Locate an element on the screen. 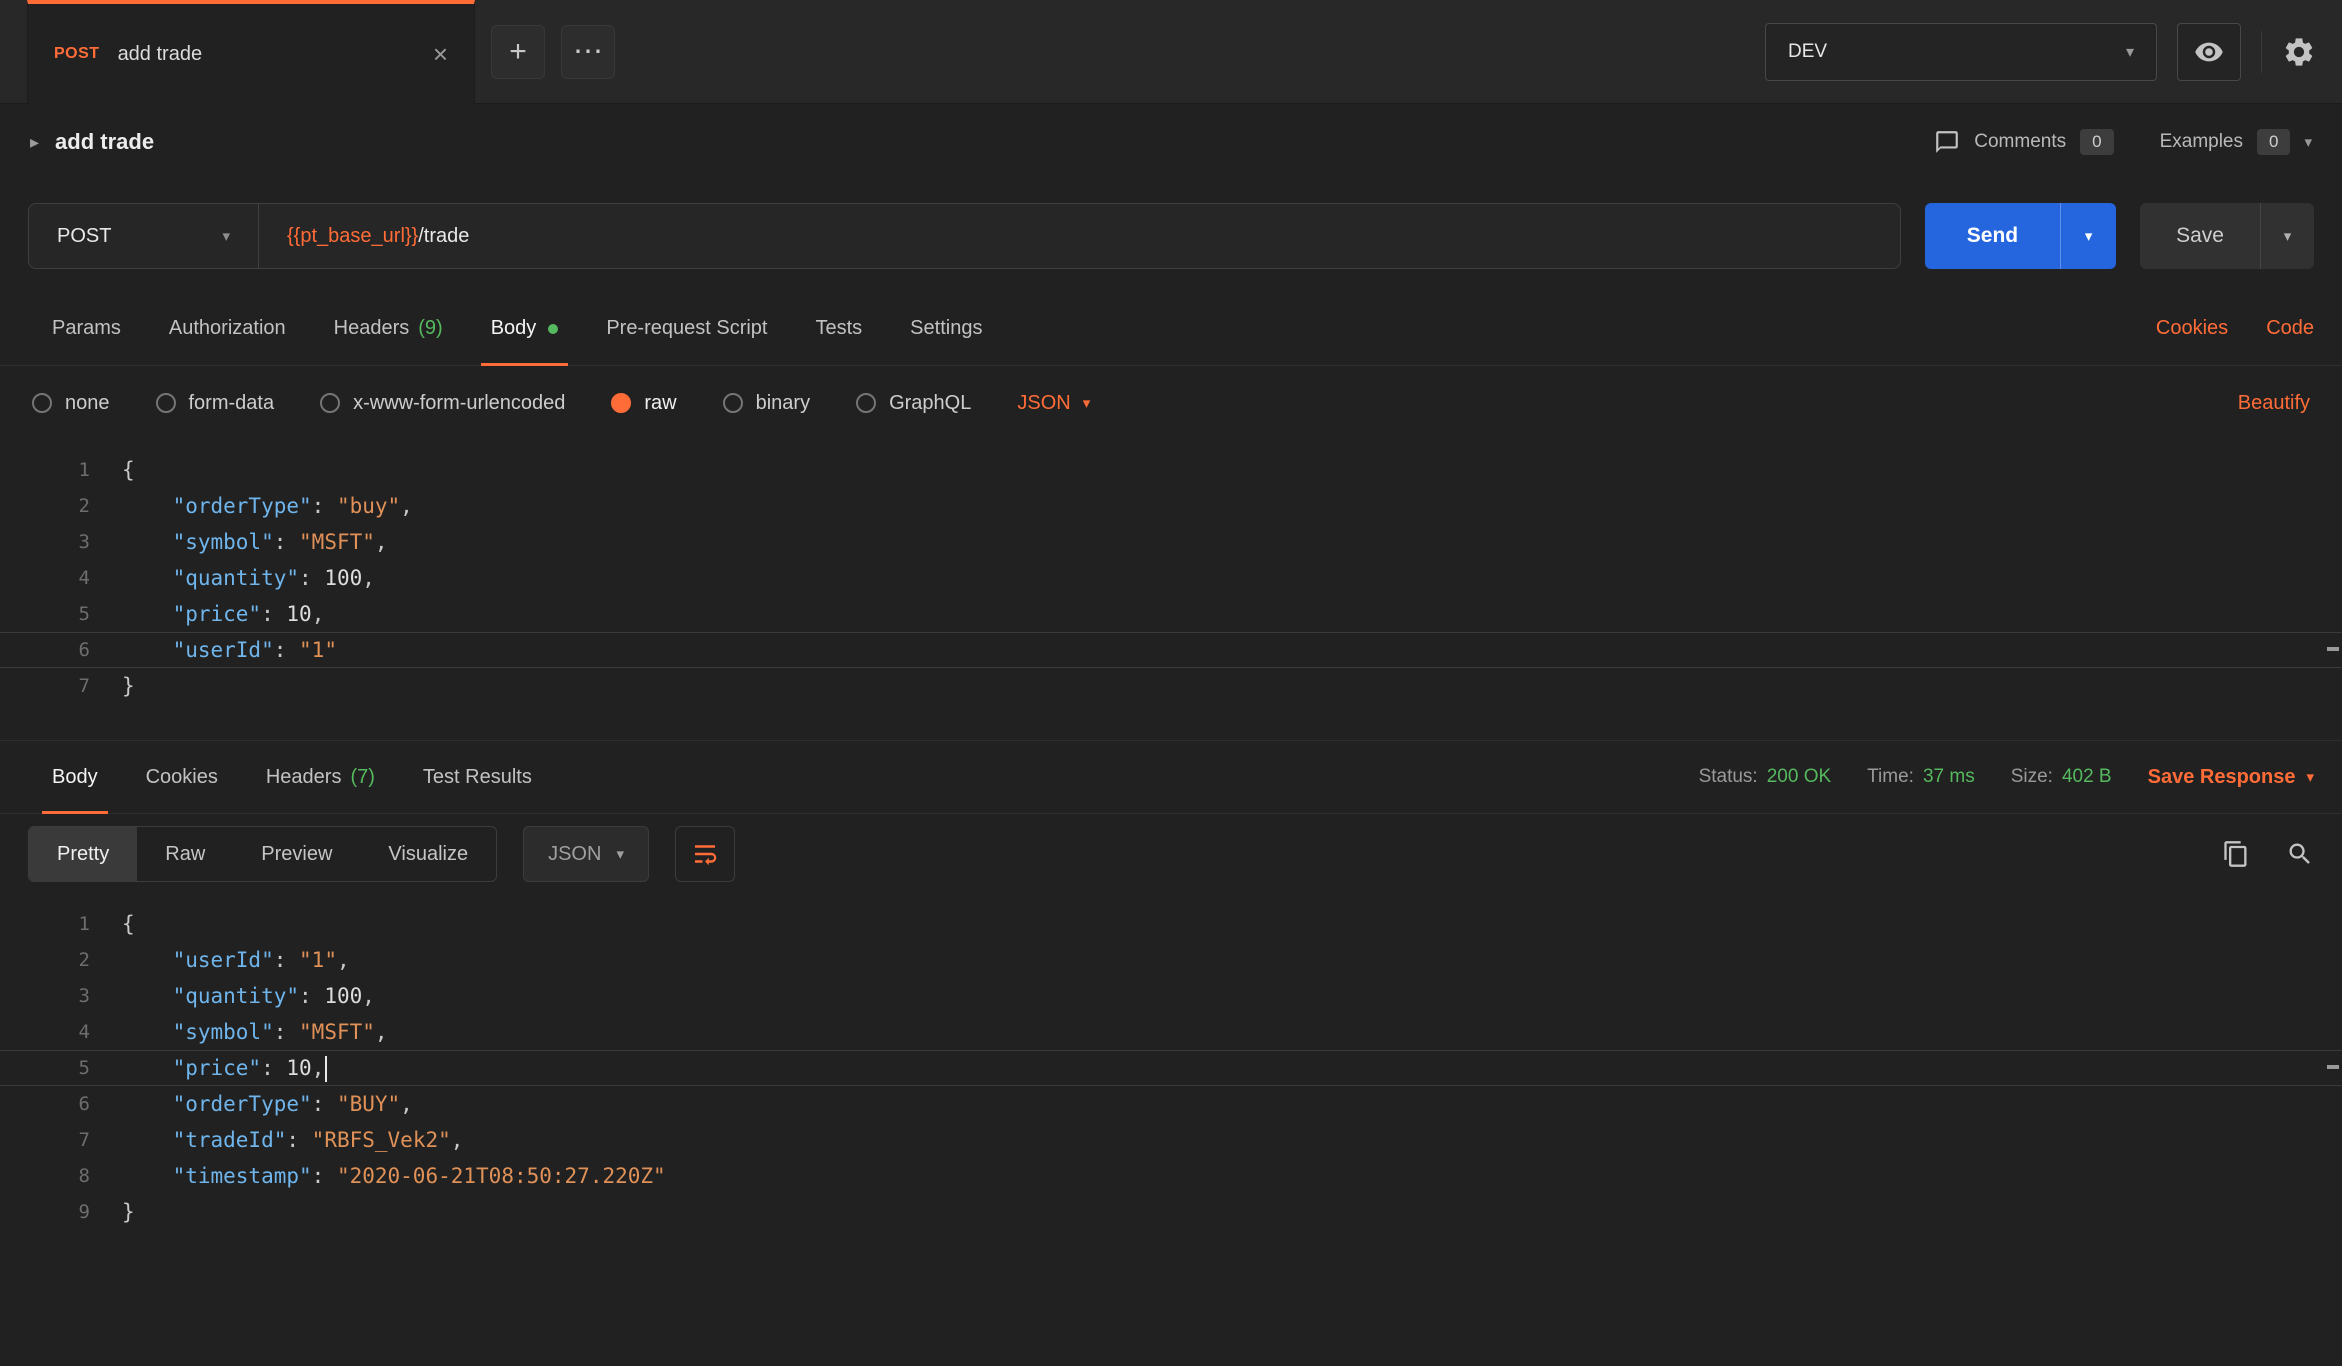 Image resolution: width=2342 pixels, height=1366 pixels. settings-button is located at coordinates (2299, 52).